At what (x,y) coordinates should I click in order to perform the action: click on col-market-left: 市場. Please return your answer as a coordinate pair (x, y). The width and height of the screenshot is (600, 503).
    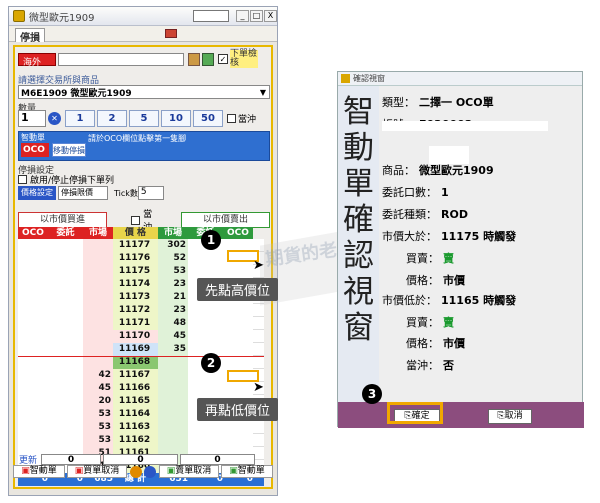
    Looking at the image, I should click on (98, 233).